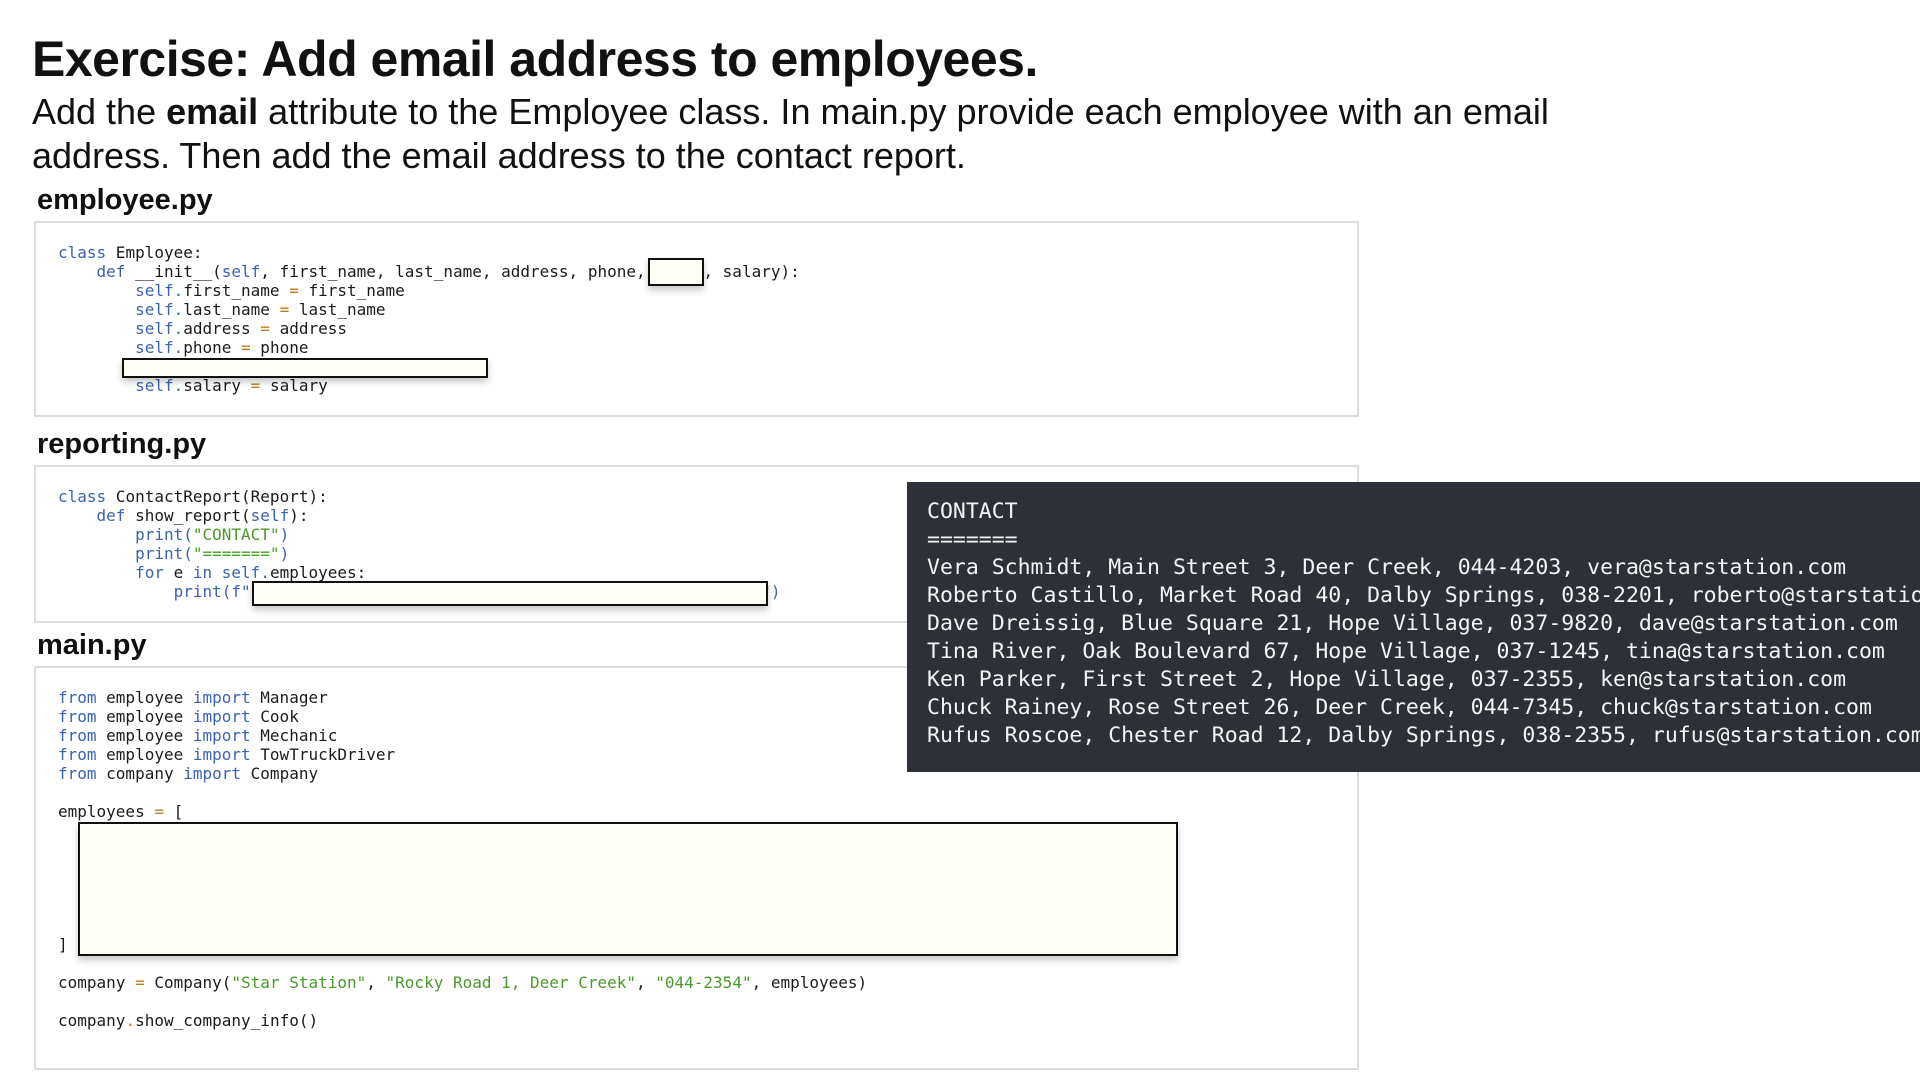  What do you see at coordinates (212, 591) in the screenshot?
I see `code-print-fstring: print(f"` at bounding box center [212, 591].